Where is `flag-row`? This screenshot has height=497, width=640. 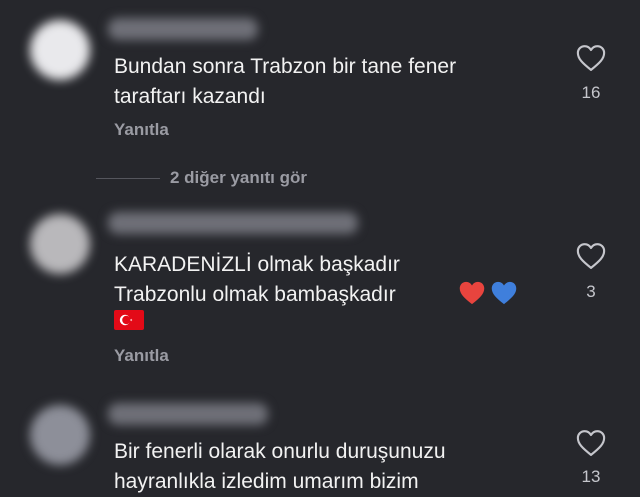
flag-row is located at coordinates (129, 323).